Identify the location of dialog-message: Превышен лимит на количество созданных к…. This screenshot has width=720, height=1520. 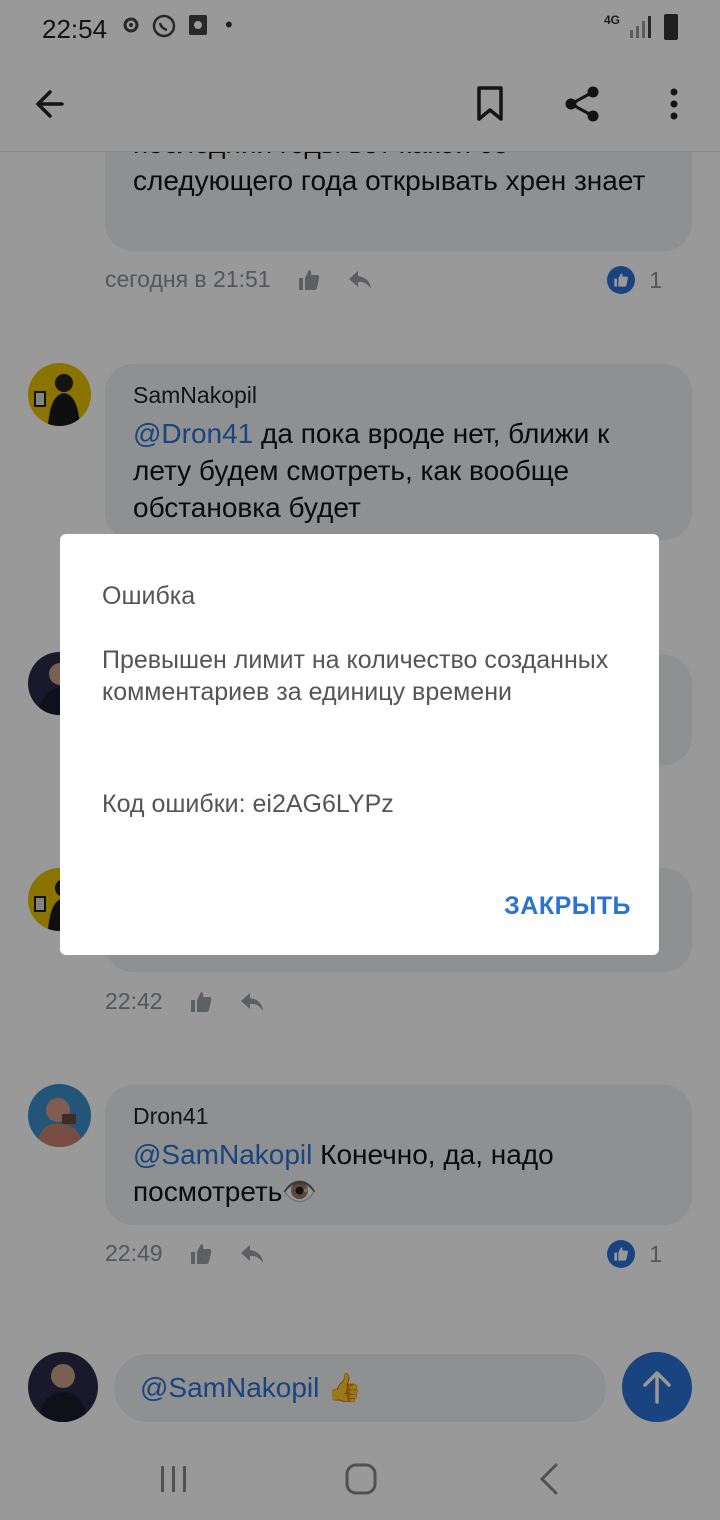
(355, 676).